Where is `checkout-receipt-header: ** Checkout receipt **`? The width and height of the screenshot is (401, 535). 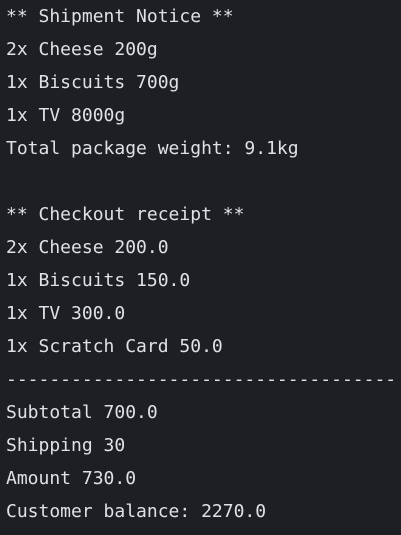
checkout-receipt-header: ** Checkout receipt ** is located at coordinates (125, 214).